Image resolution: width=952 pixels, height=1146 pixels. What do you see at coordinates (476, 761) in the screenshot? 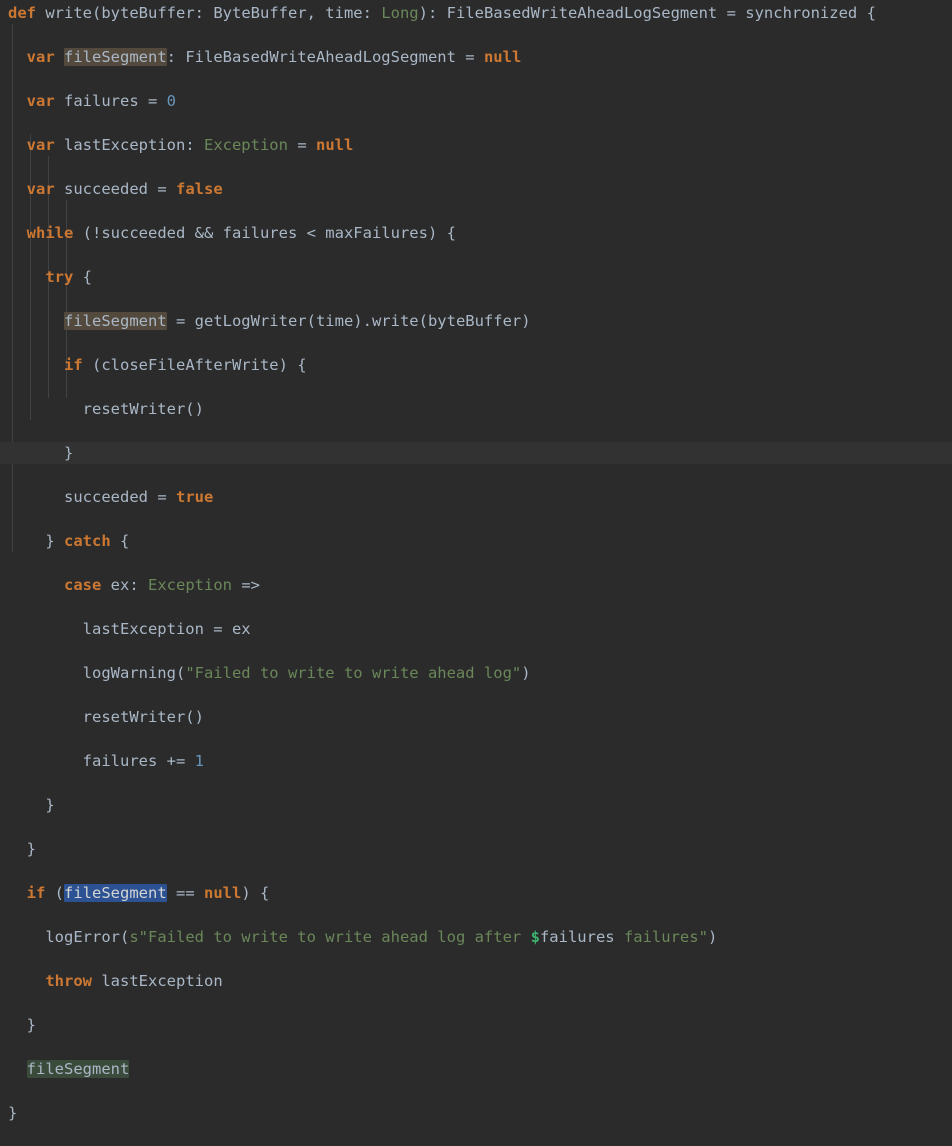
I see `code-line: failures += 1` at bounding box center [476, 761].